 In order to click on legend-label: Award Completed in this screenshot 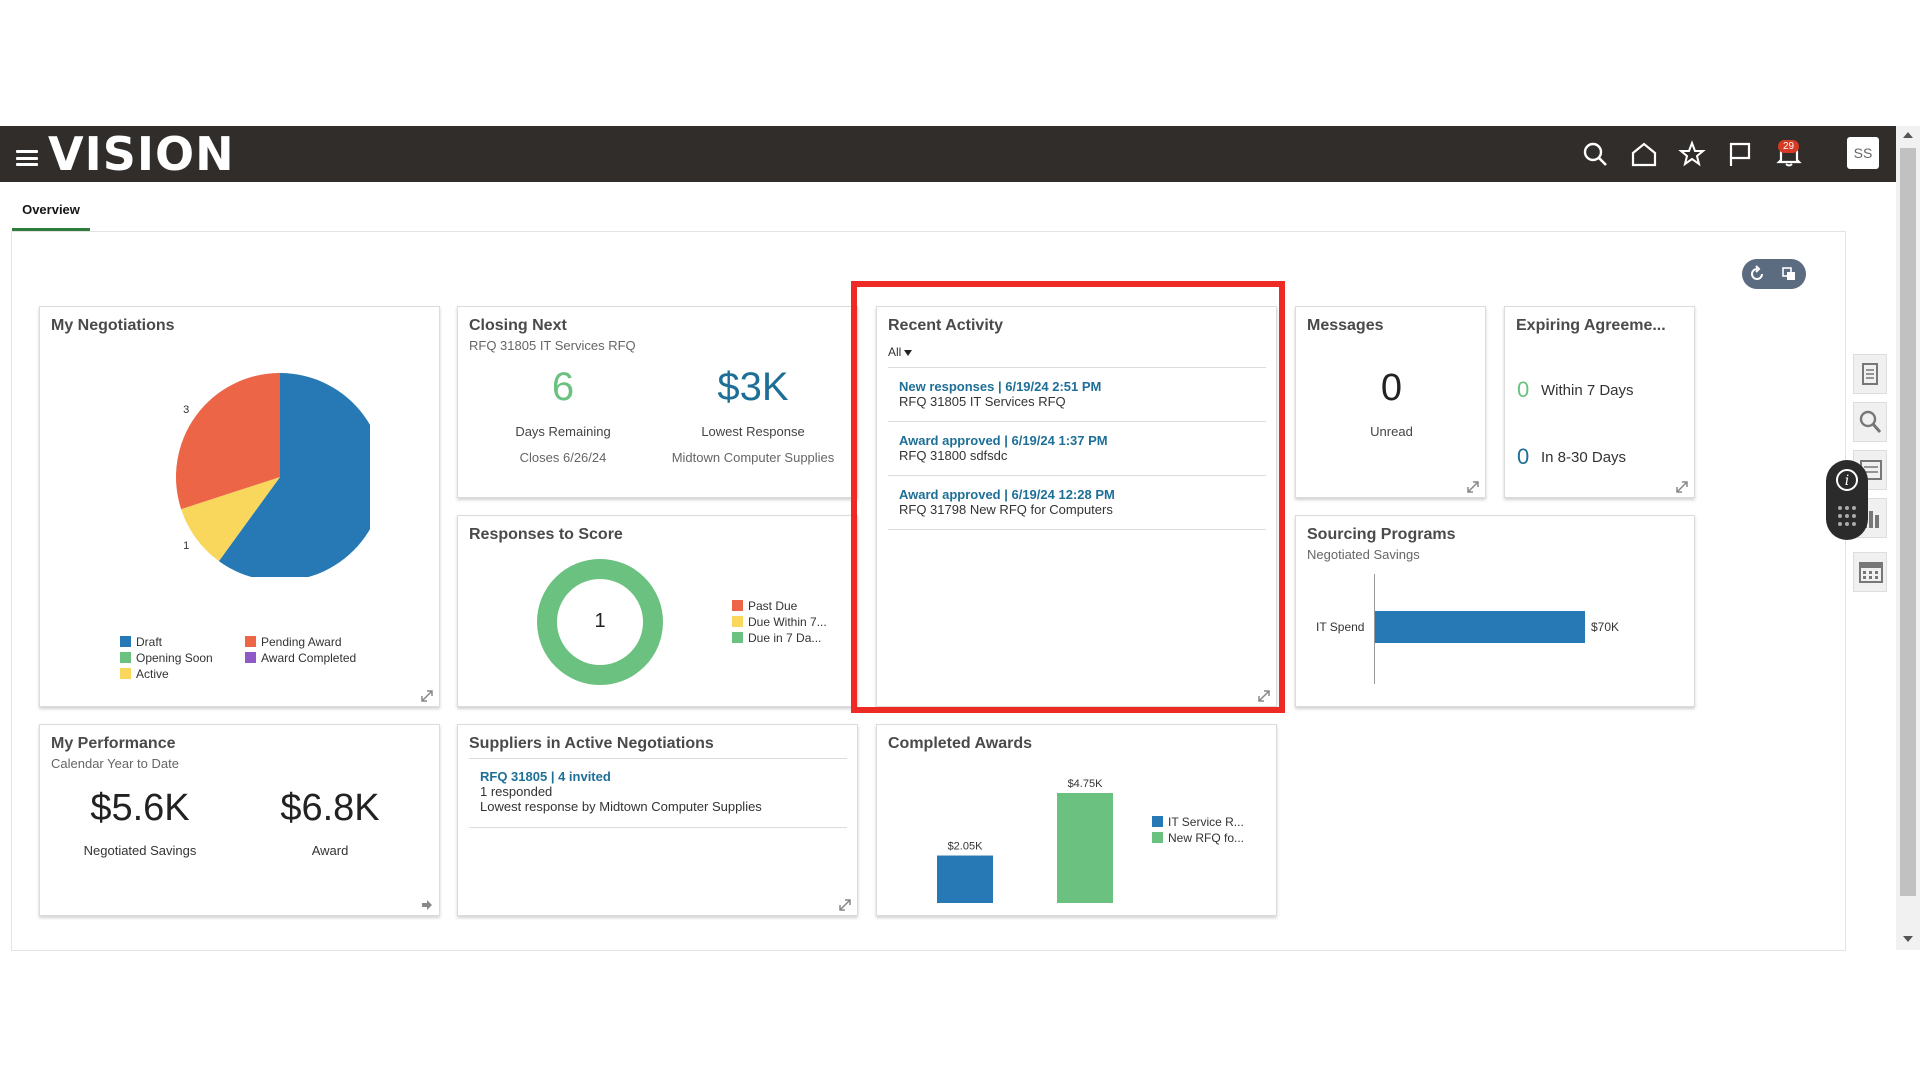, I will do `click(309, 658)`.